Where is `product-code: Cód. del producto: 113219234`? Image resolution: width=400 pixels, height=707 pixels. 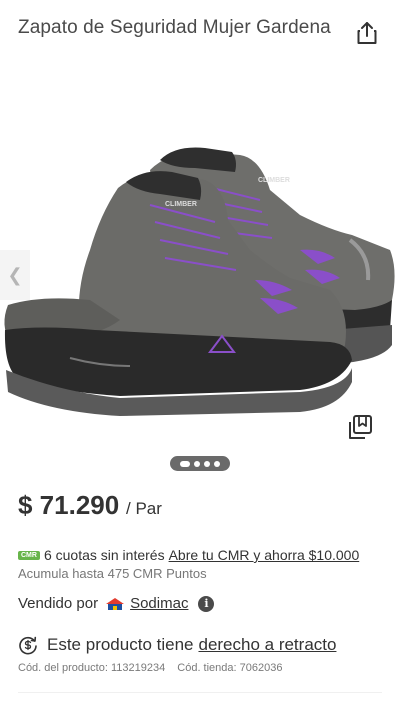 product-code: Cód. del producto: 113219234 is located at coordinates (92, 668).